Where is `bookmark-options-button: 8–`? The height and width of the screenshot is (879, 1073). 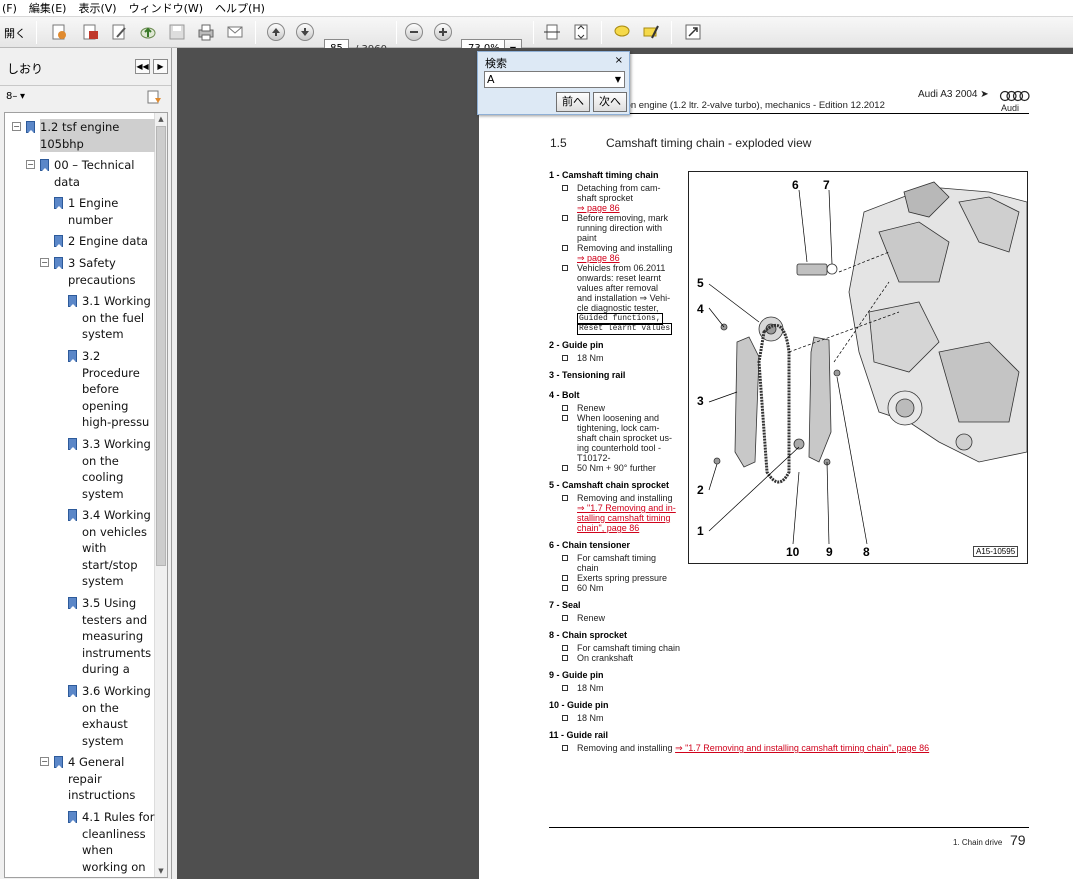 bookmark-options-button: 8– is located at coordinates (11, 96).